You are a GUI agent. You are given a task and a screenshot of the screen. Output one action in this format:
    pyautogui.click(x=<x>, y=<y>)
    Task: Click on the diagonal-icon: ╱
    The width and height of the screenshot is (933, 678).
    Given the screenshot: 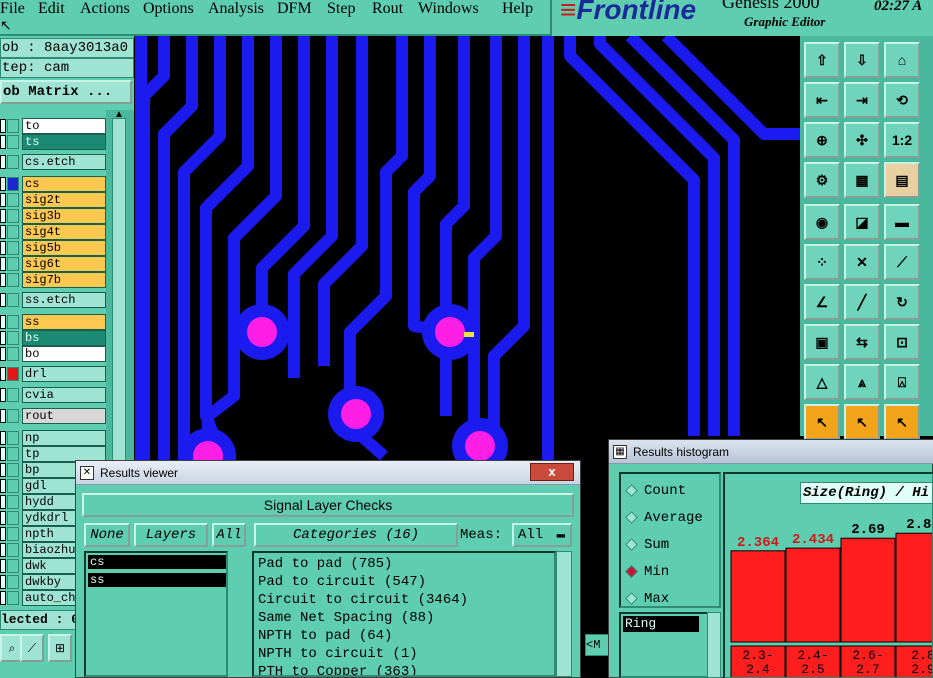 What is the action you would take?
    pyautogui.click(x=862, y=302)
    